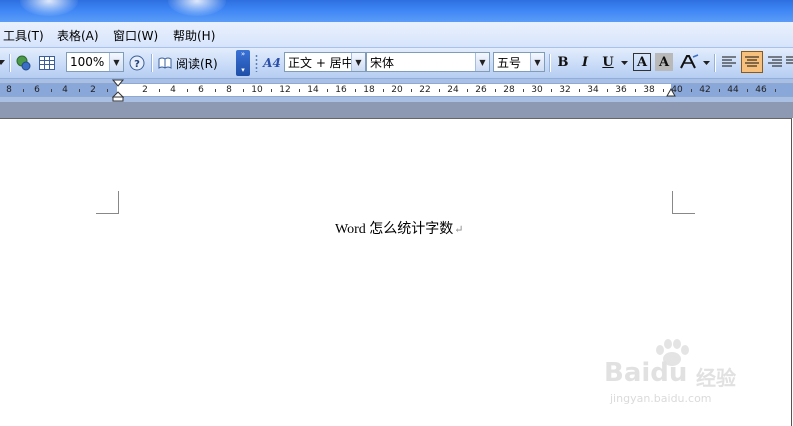 The image size is (793, 426). I want to click on ruler-tick-label: 6, so click(201, 90).